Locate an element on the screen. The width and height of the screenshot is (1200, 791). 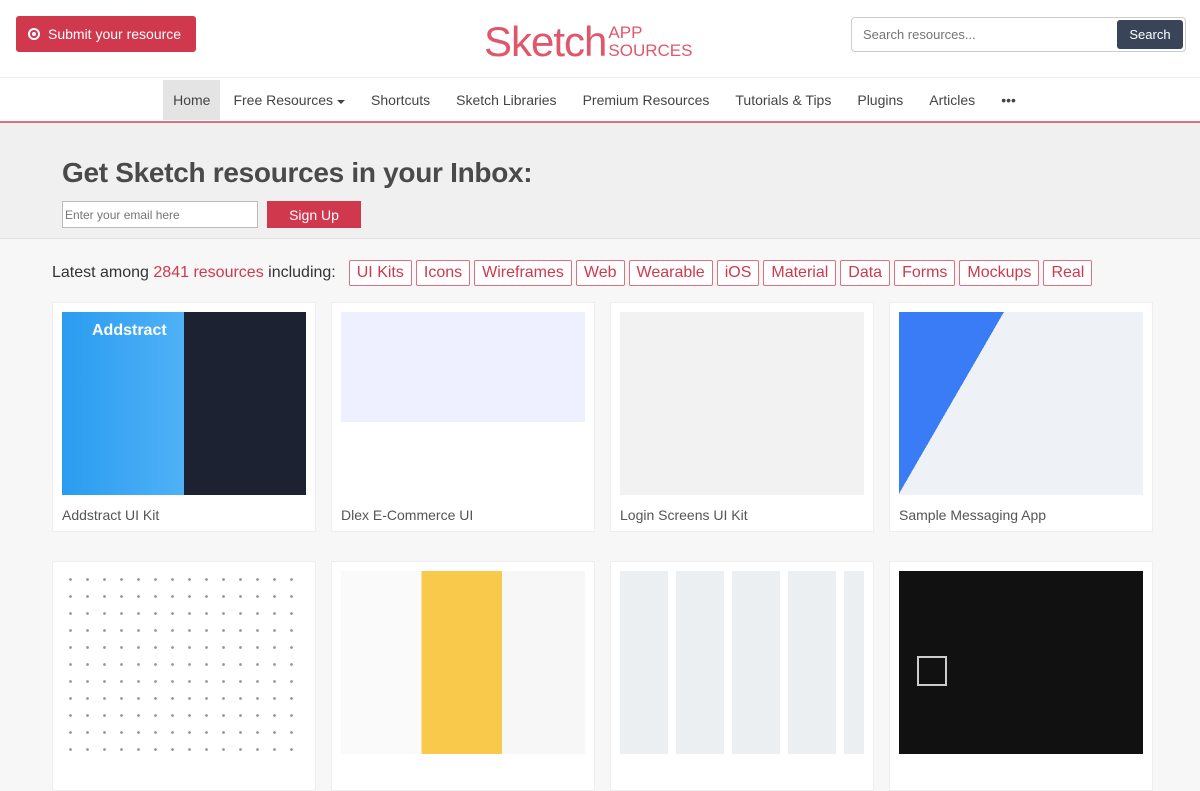
tag-ios: iOS is located at coordinates (738, 273).